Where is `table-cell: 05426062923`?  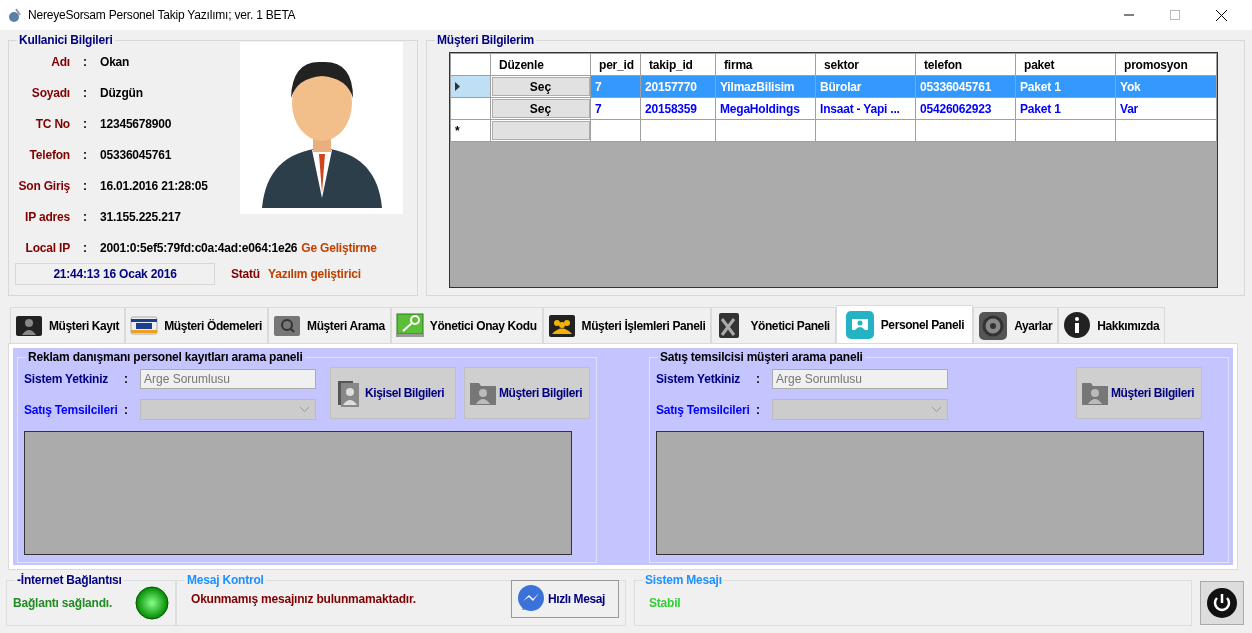
table-cell: 05426062923 is located at coordinates (965, 108).